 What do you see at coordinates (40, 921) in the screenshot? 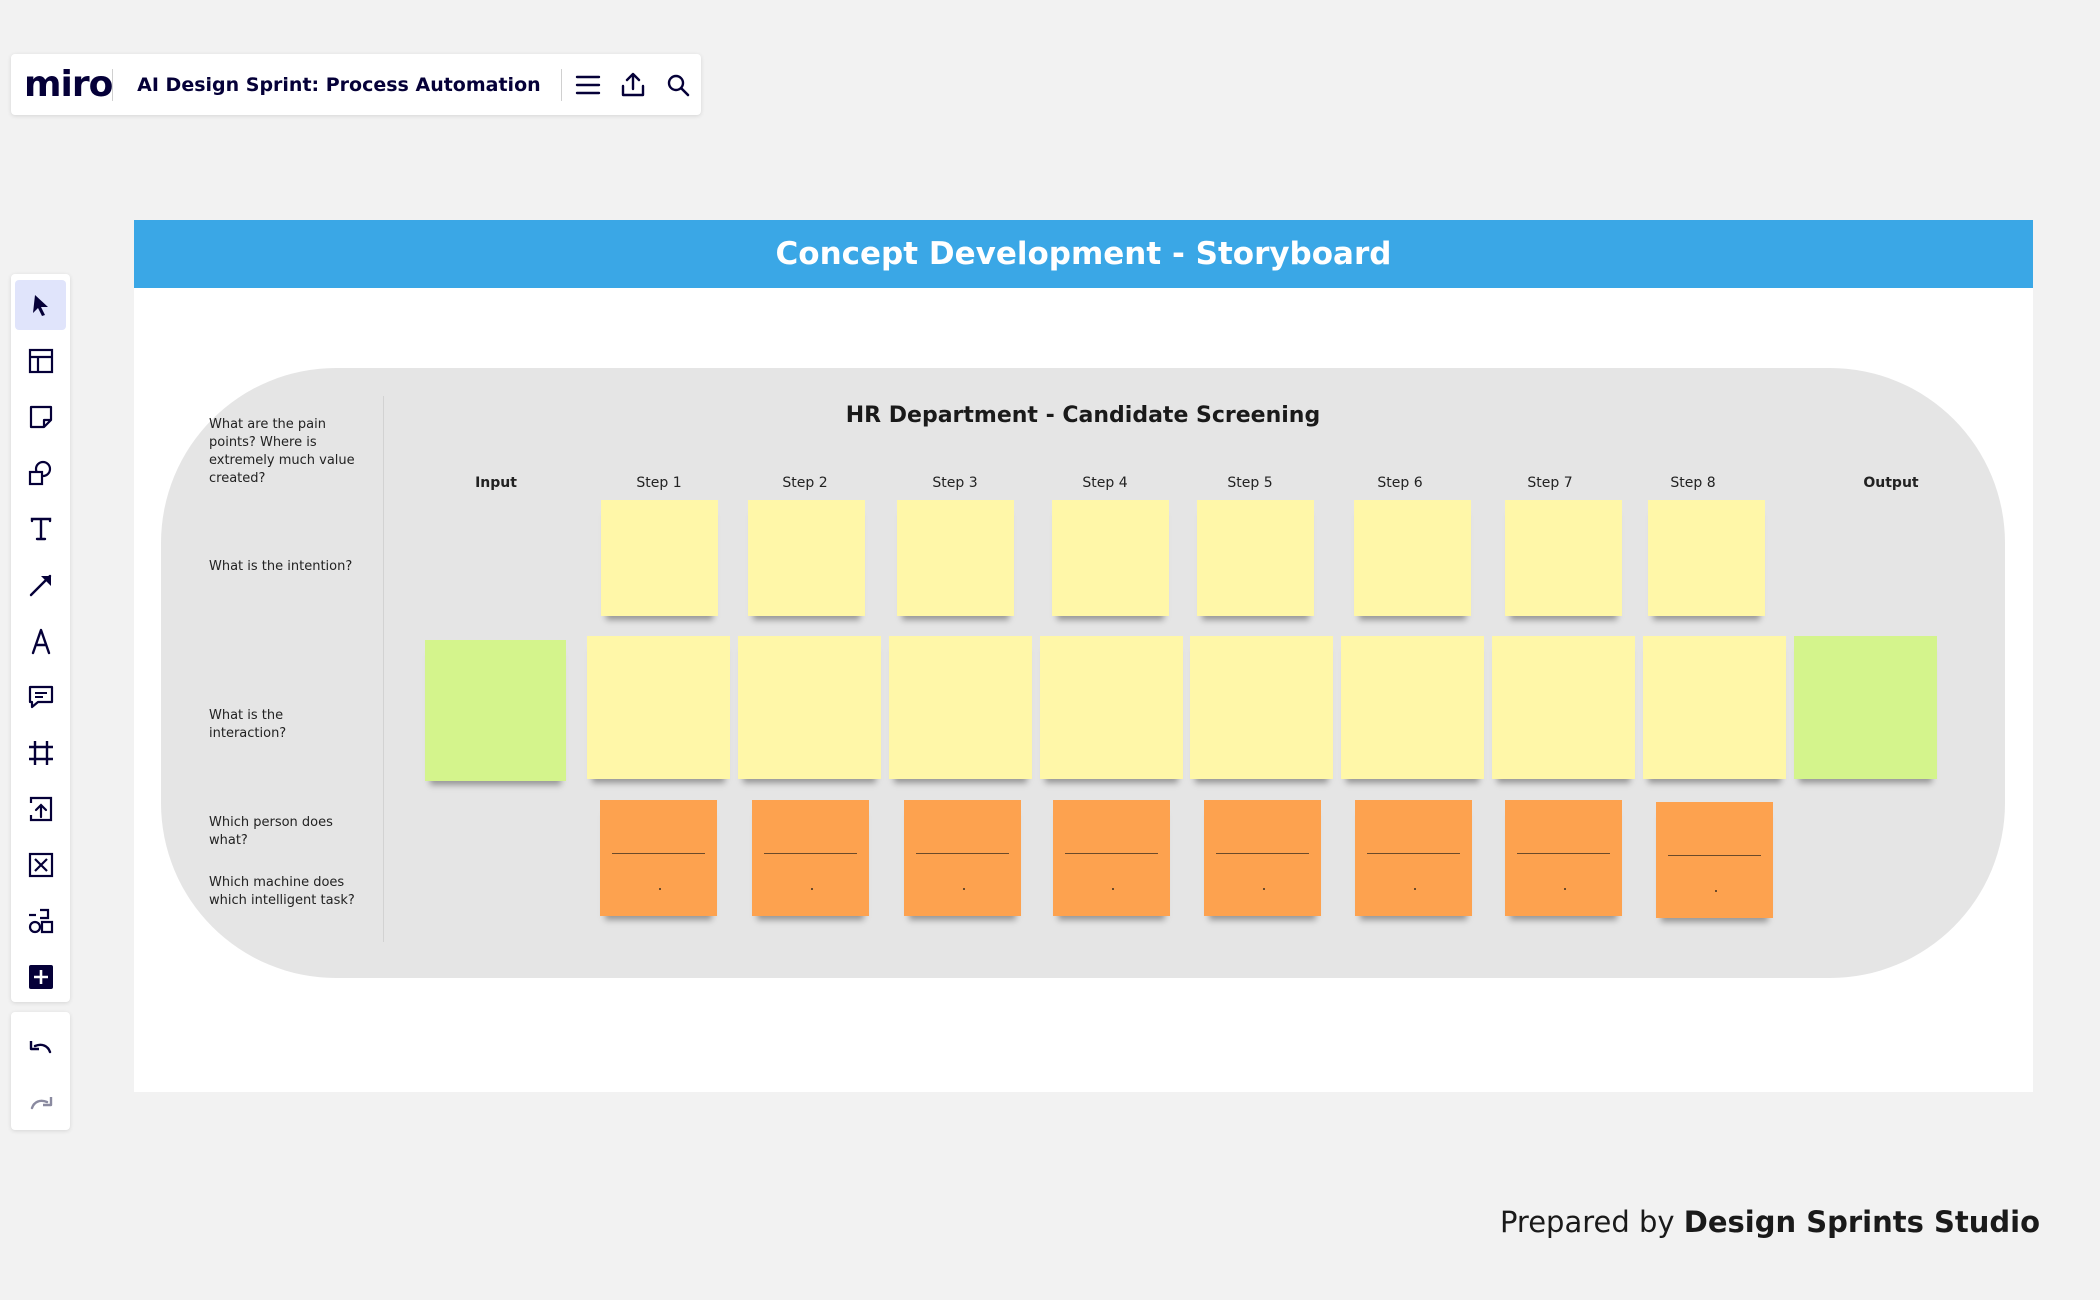
I see `more-apps-icon` at bounding box center [40, 921].